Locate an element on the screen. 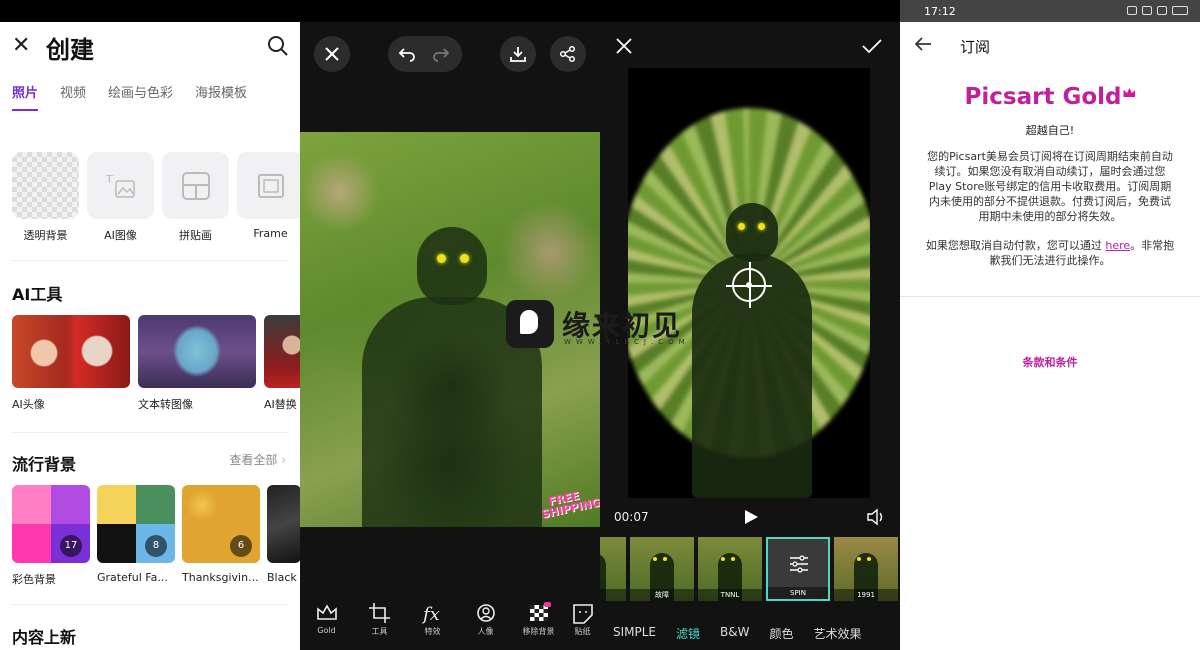  transparent-icon is located at coordinates (45, 185).